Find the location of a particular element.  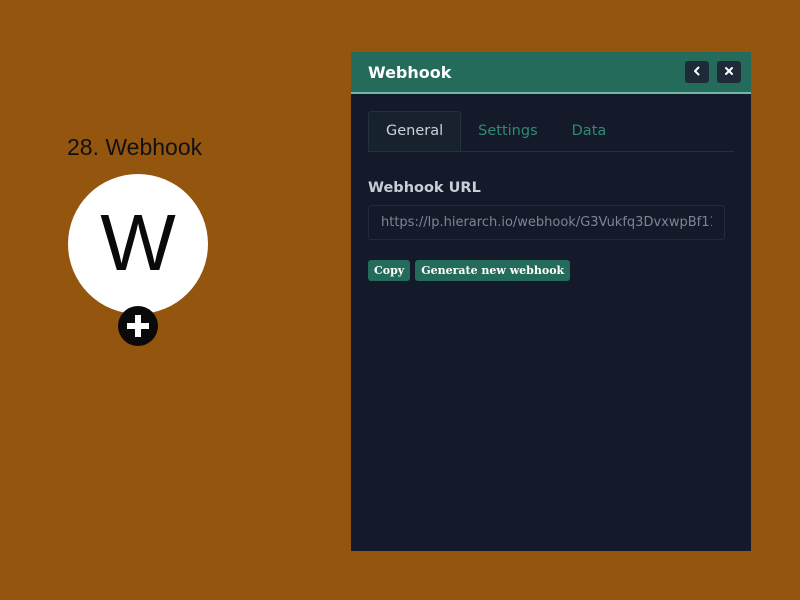

tab-data: Data is located at coordinates (589, 131).